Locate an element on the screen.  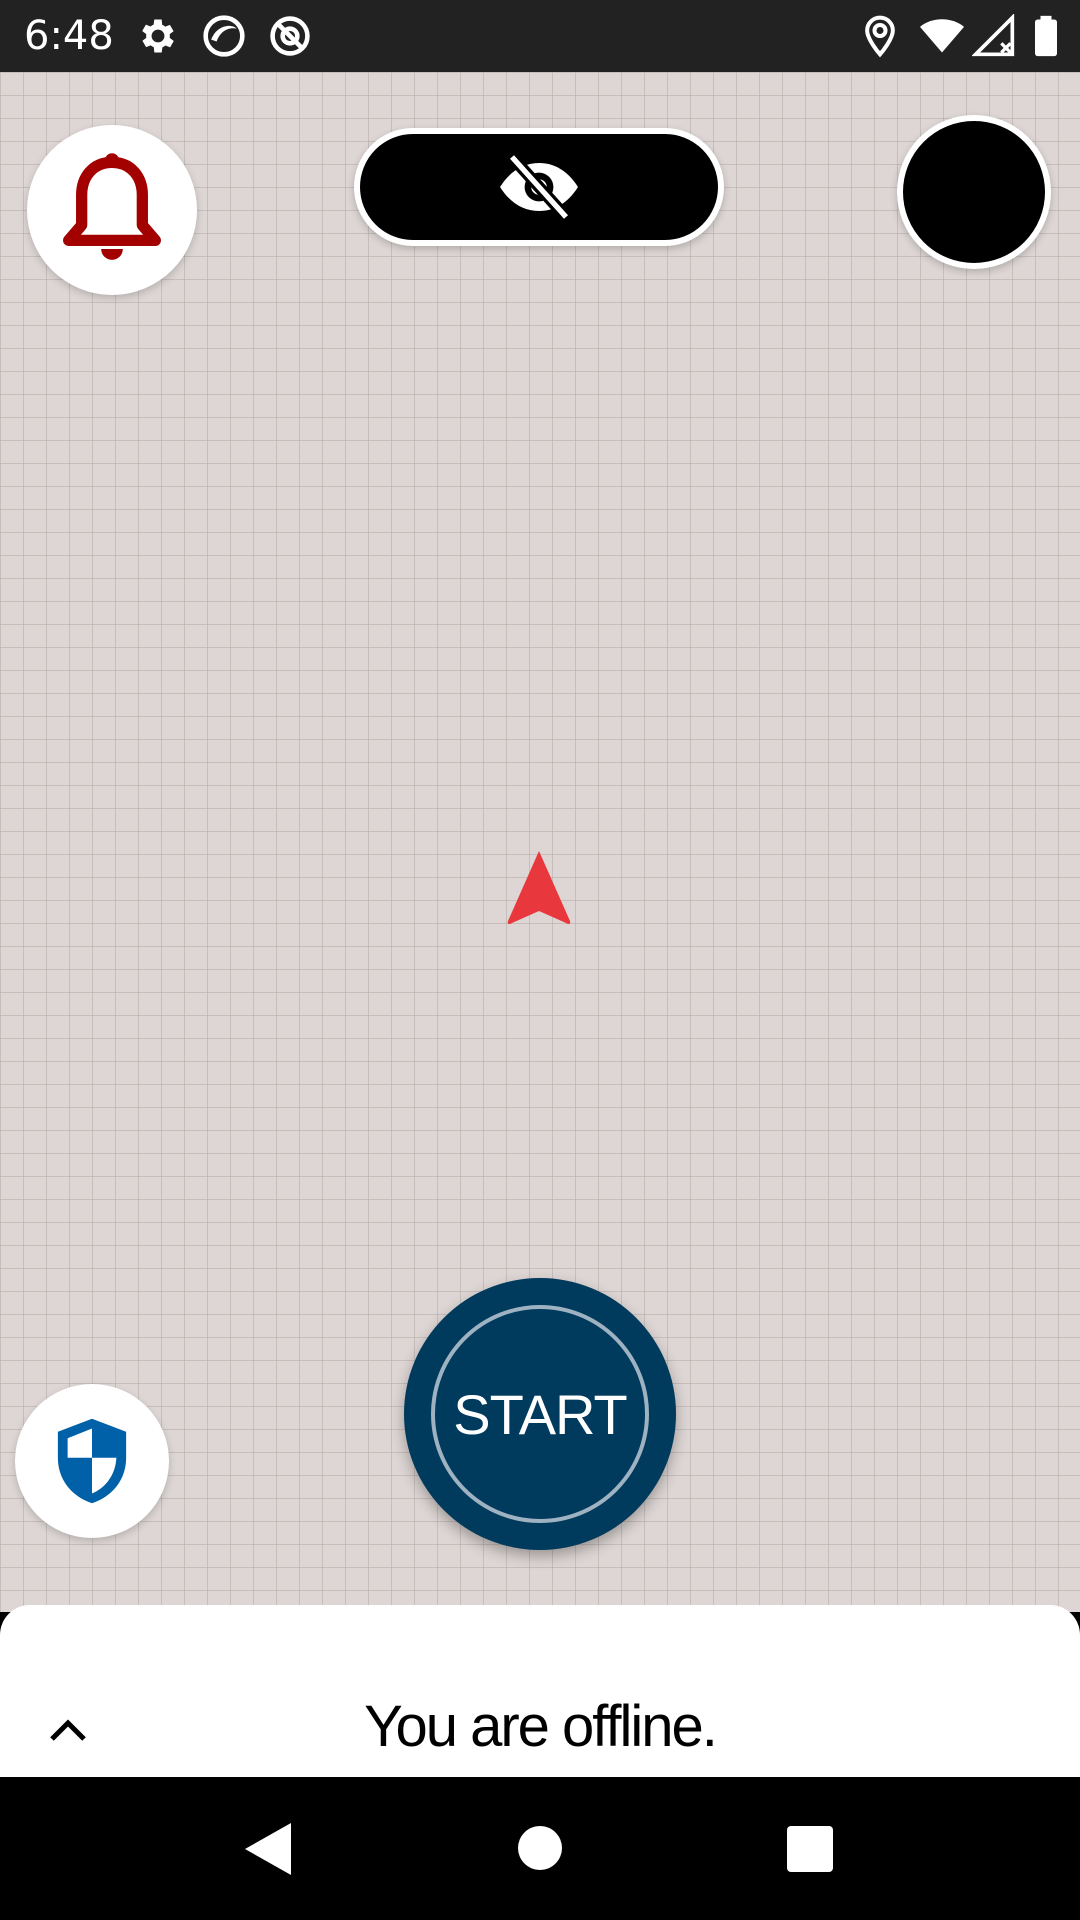
signal-icon is located at coordinates (993, 35).